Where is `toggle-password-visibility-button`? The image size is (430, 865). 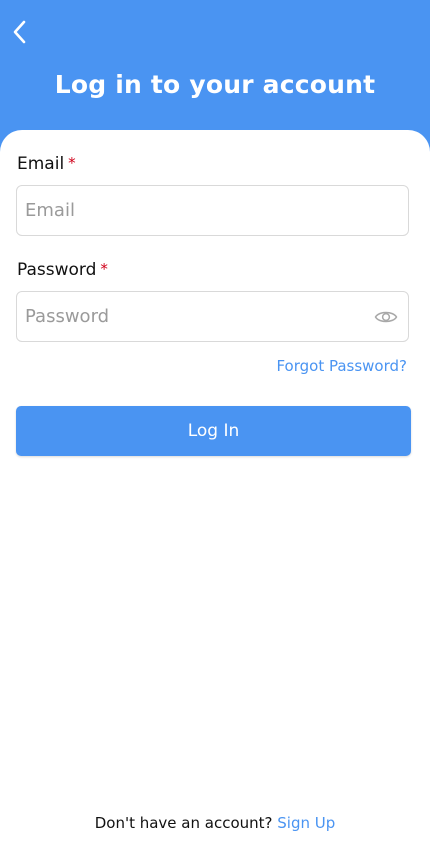
toggle-password-visibility-button is located at coordinates (386, 317).